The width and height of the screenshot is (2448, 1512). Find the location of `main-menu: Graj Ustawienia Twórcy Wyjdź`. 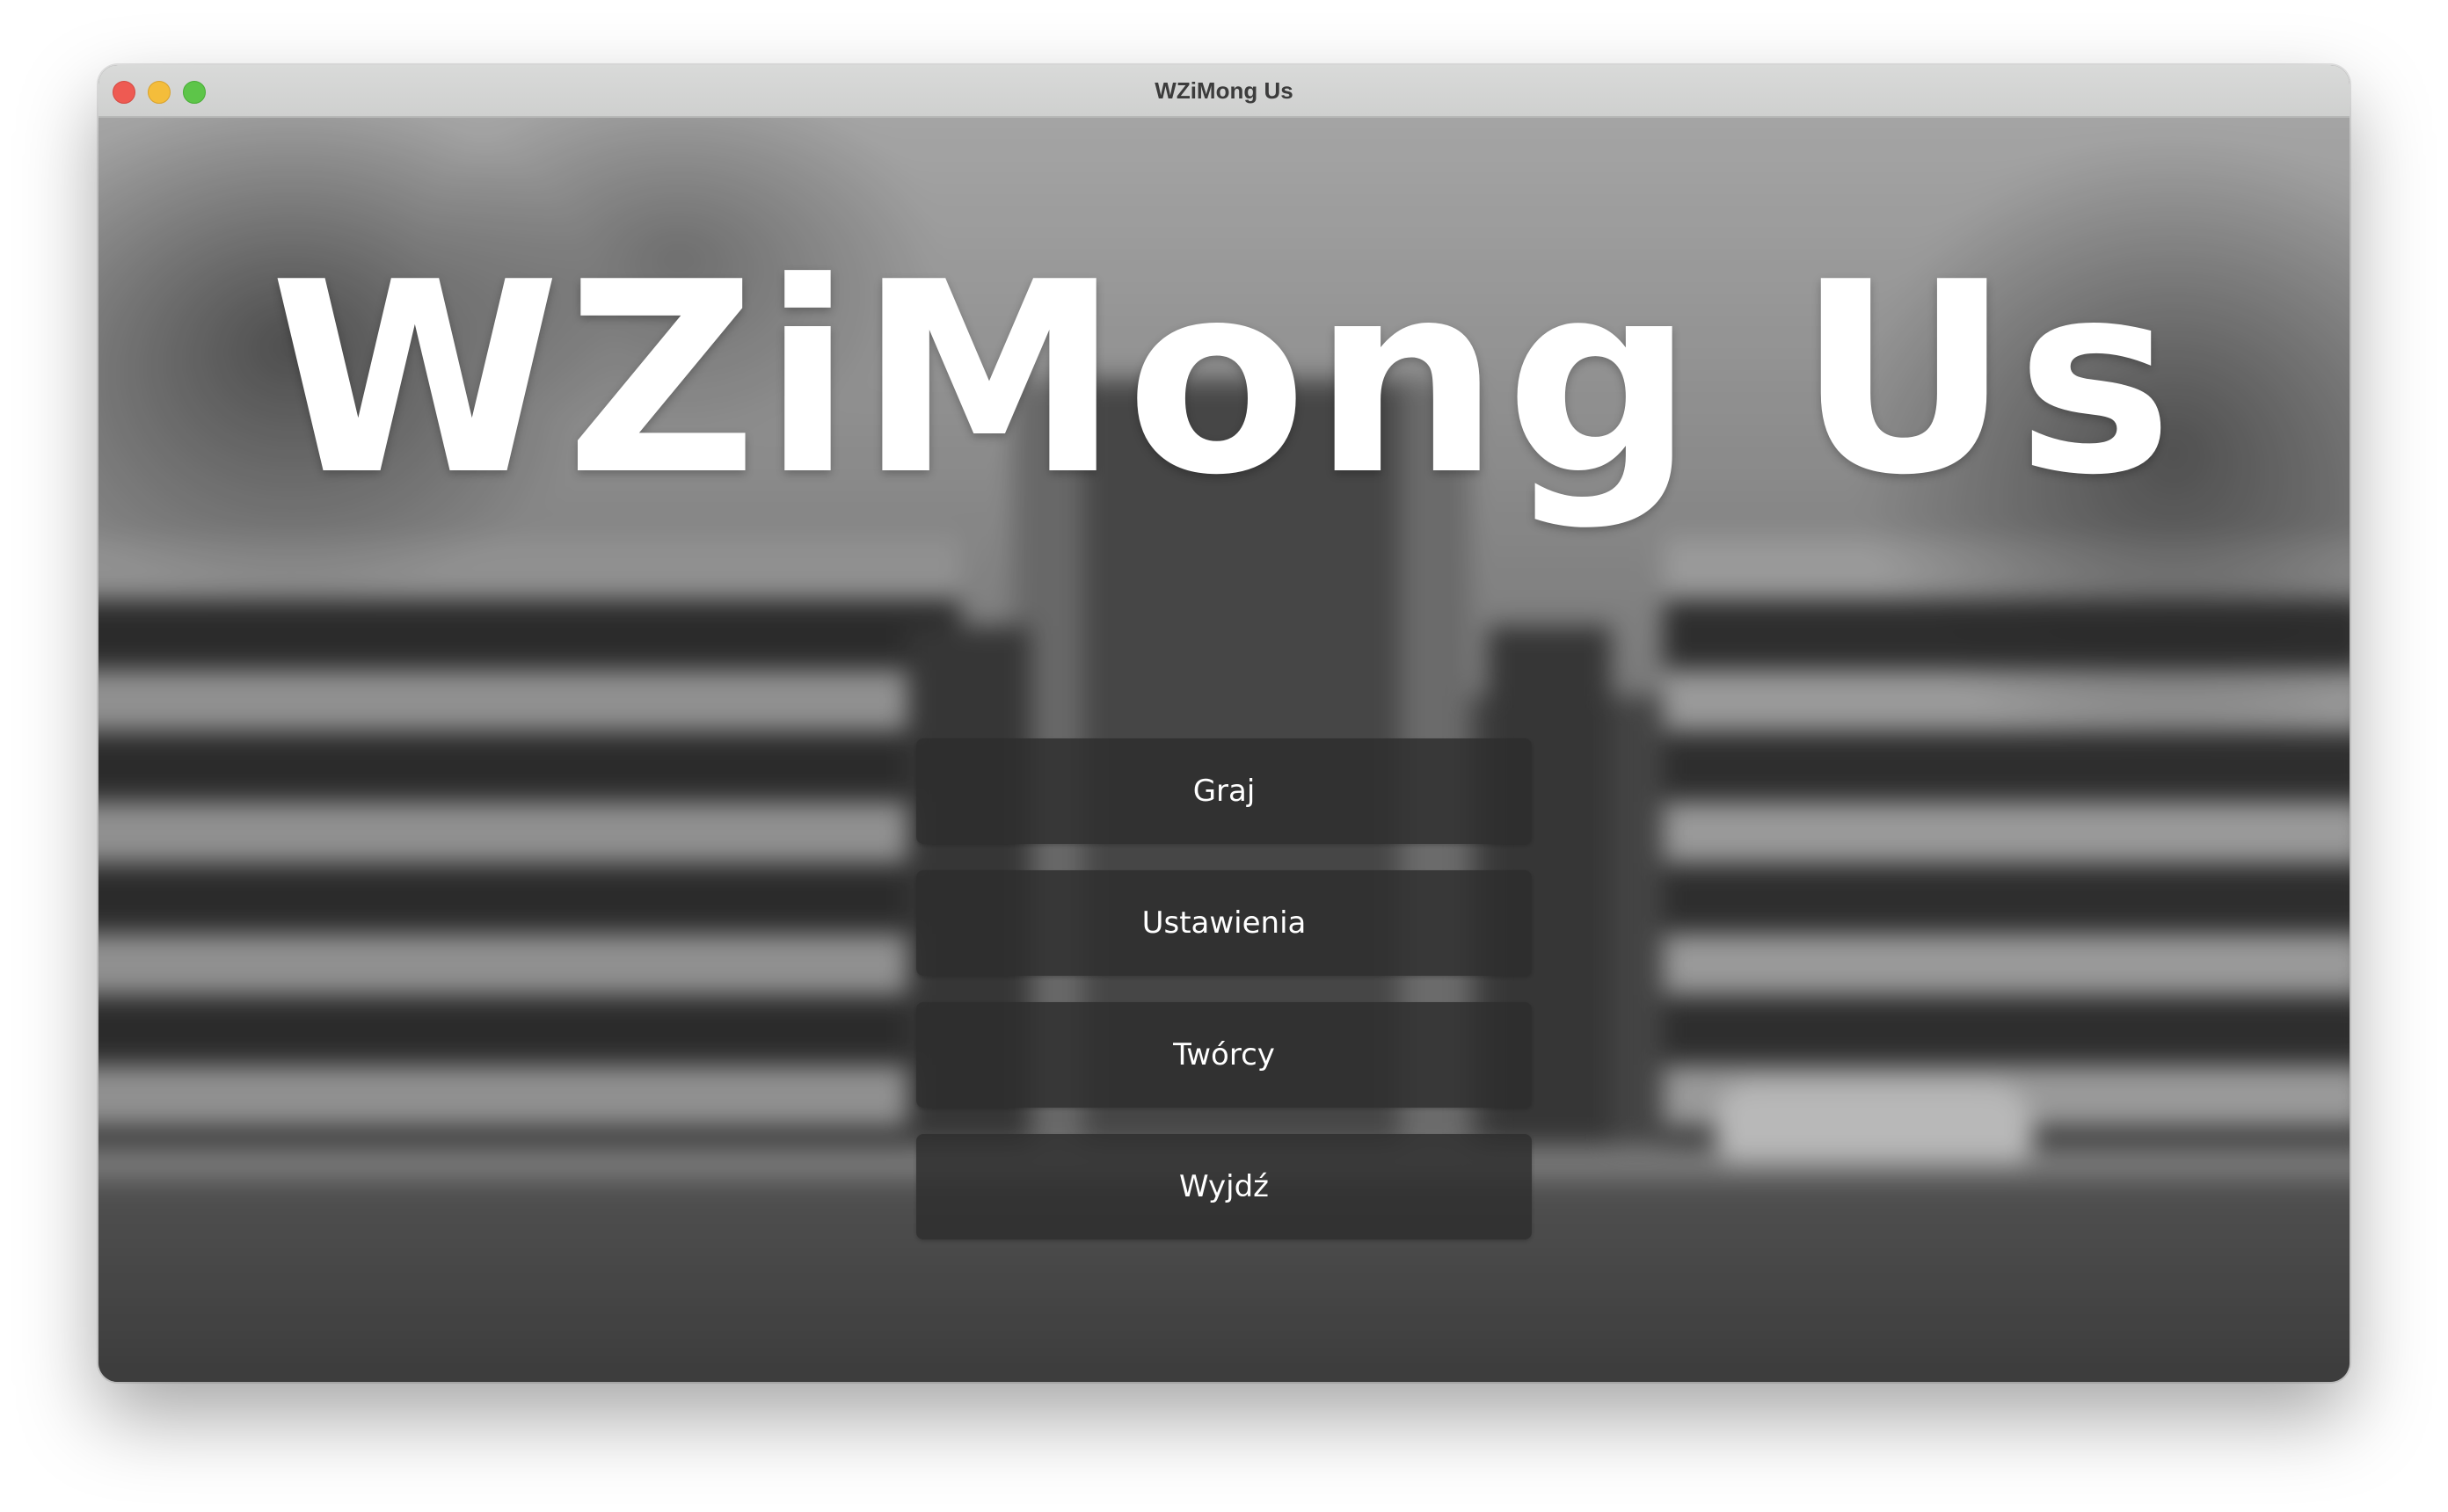

main-menu: Graj Ustawienia Twórcy Wyjdź is located at coordinates (1224, 1002).